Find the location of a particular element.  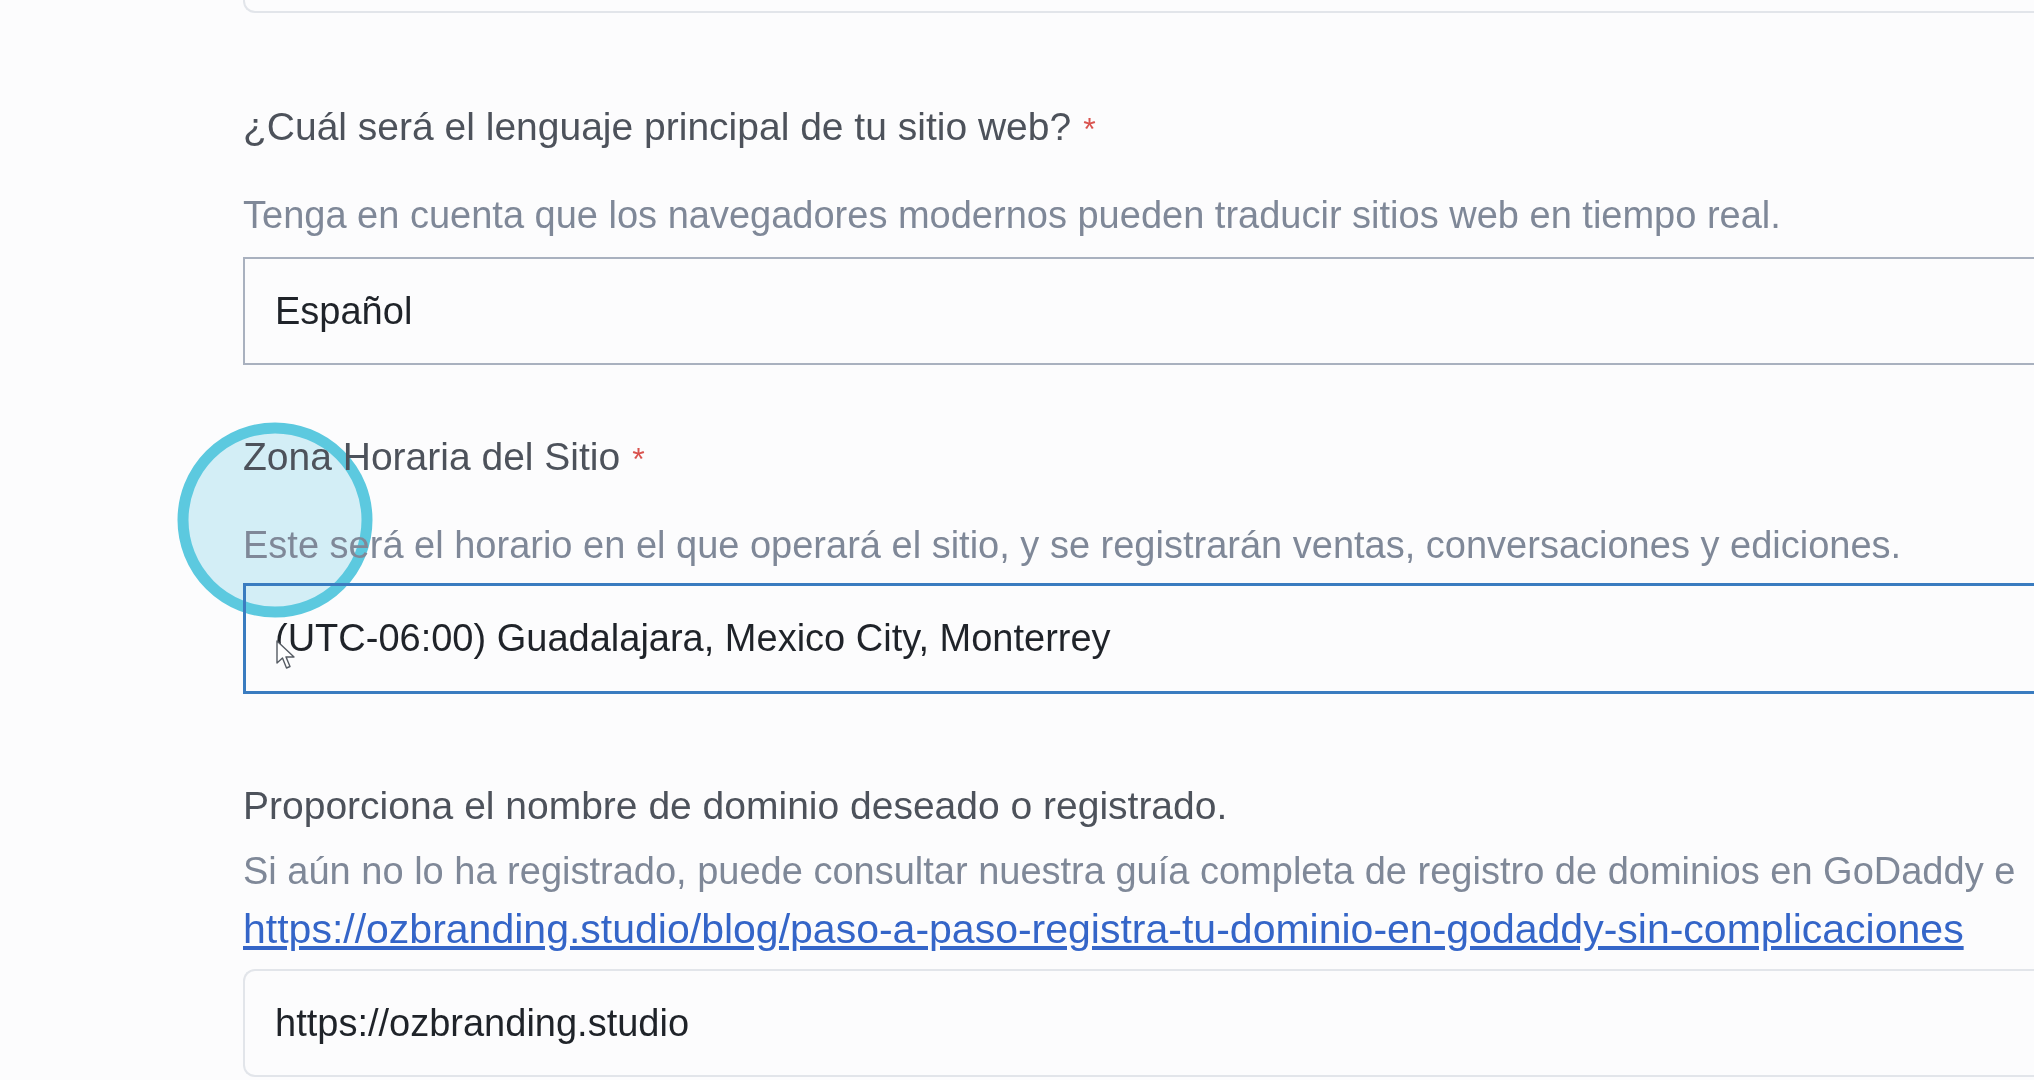

input-field: https://ozbranding.studio is located at coordinates (1138, 1023).